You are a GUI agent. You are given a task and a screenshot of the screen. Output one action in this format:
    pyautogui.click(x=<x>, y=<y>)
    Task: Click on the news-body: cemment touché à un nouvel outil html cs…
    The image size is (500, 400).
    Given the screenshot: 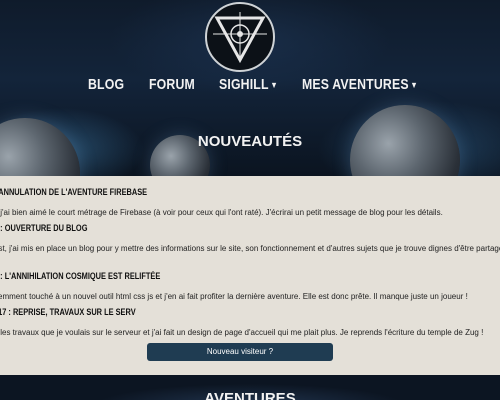 What is the action you would take?
    pyautogui.click(x=234, y=296)
    